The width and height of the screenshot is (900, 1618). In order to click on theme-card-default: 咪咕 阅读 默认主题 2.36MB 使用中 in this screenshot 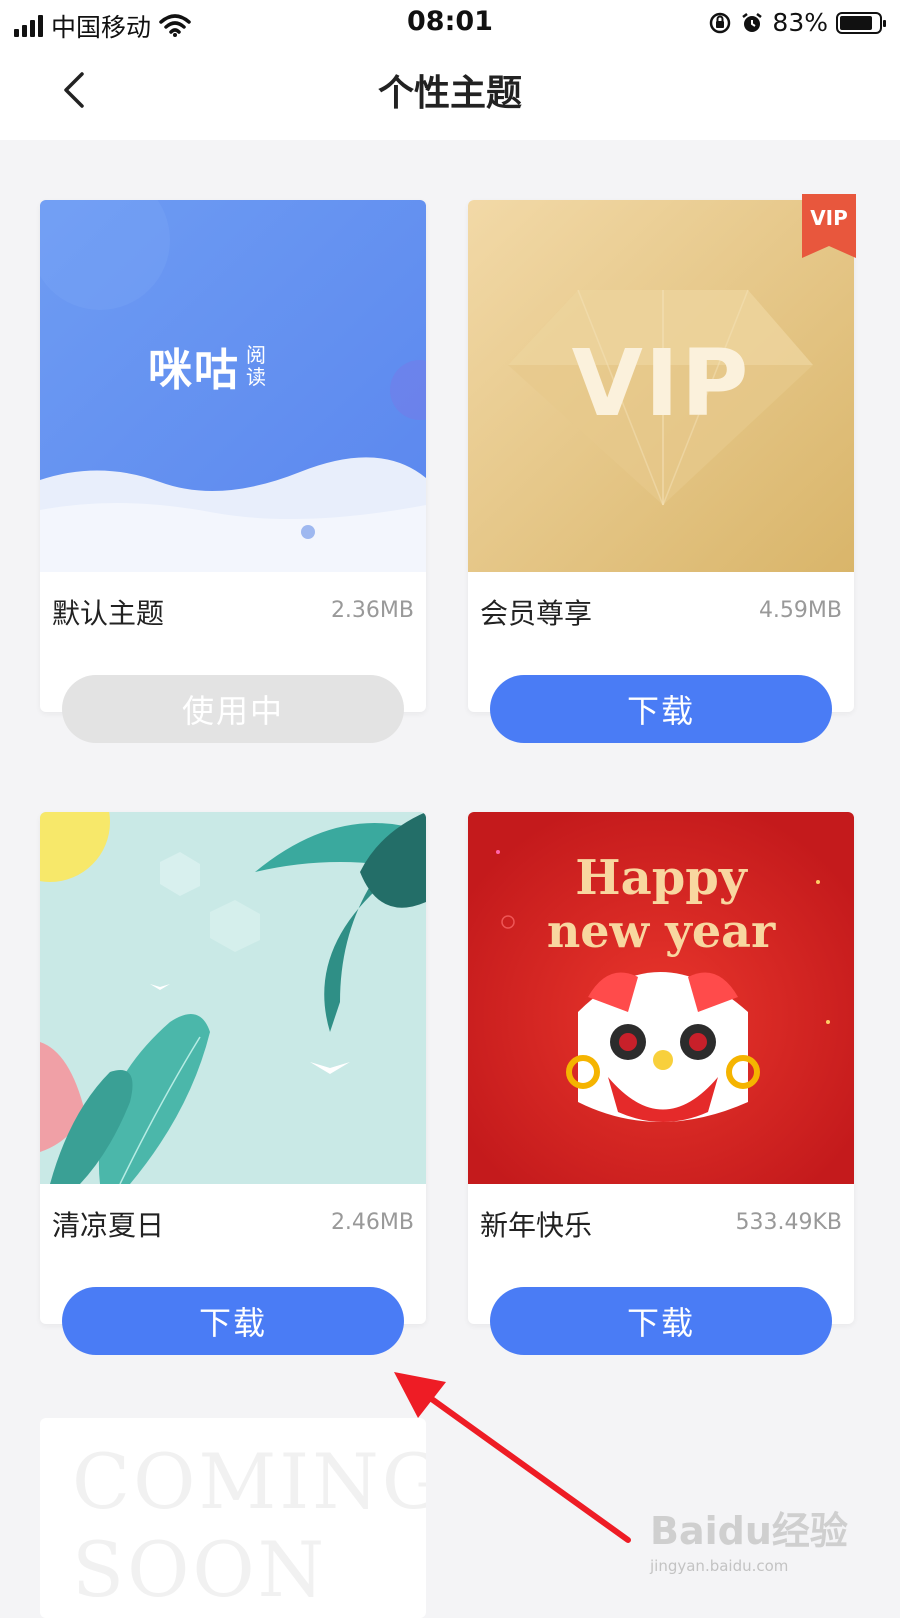, I will do `click(233, 471)`.